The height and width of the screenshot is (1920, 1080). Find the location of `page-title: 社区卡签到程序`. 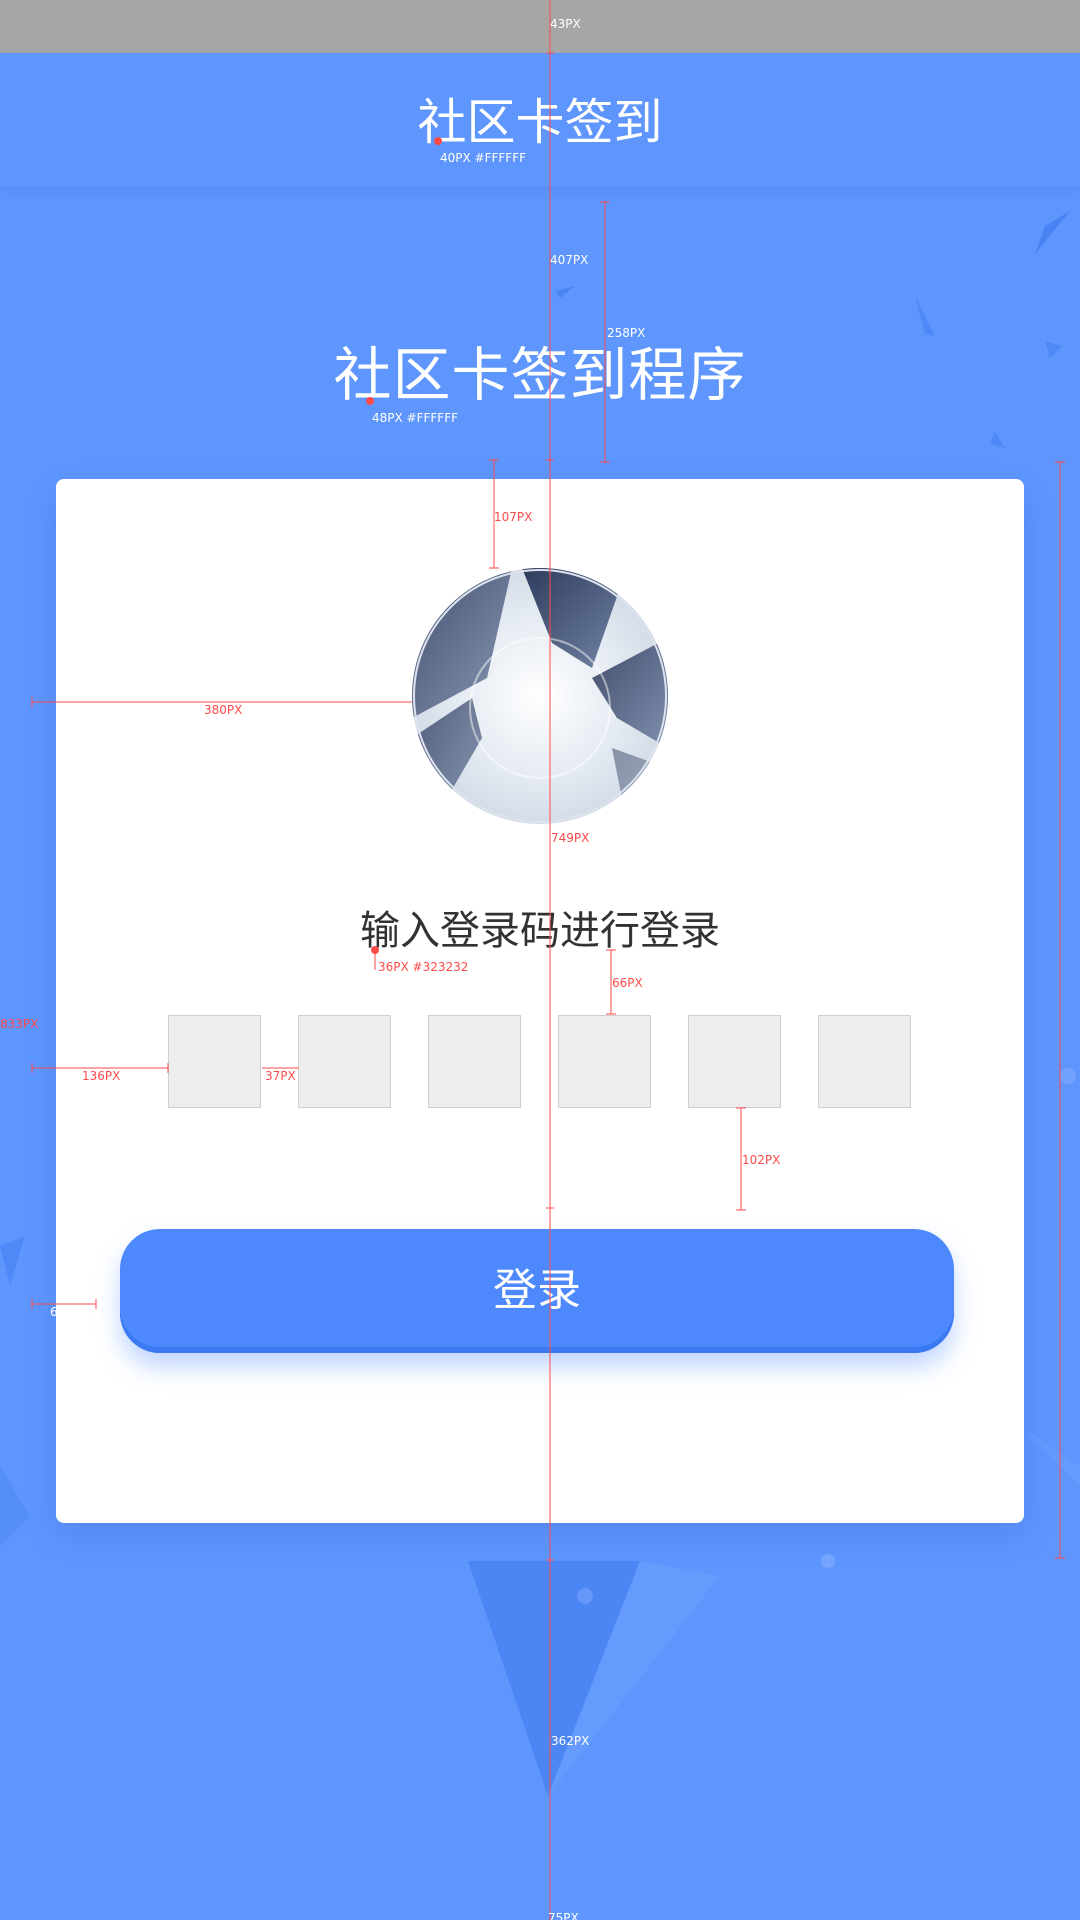

page-title: 社区卡签到程序 is located at coordinates (540, 375).